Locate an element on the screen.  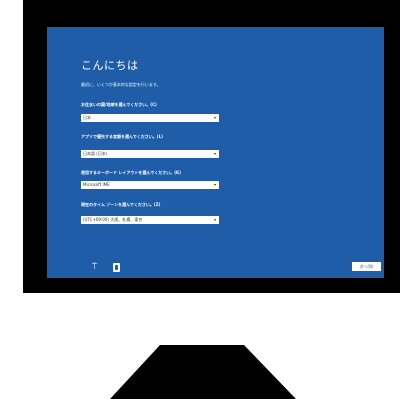
page-subtitle: 最初に、いくつか基本的な設定を行います。 is located at coordinates (121, 84).